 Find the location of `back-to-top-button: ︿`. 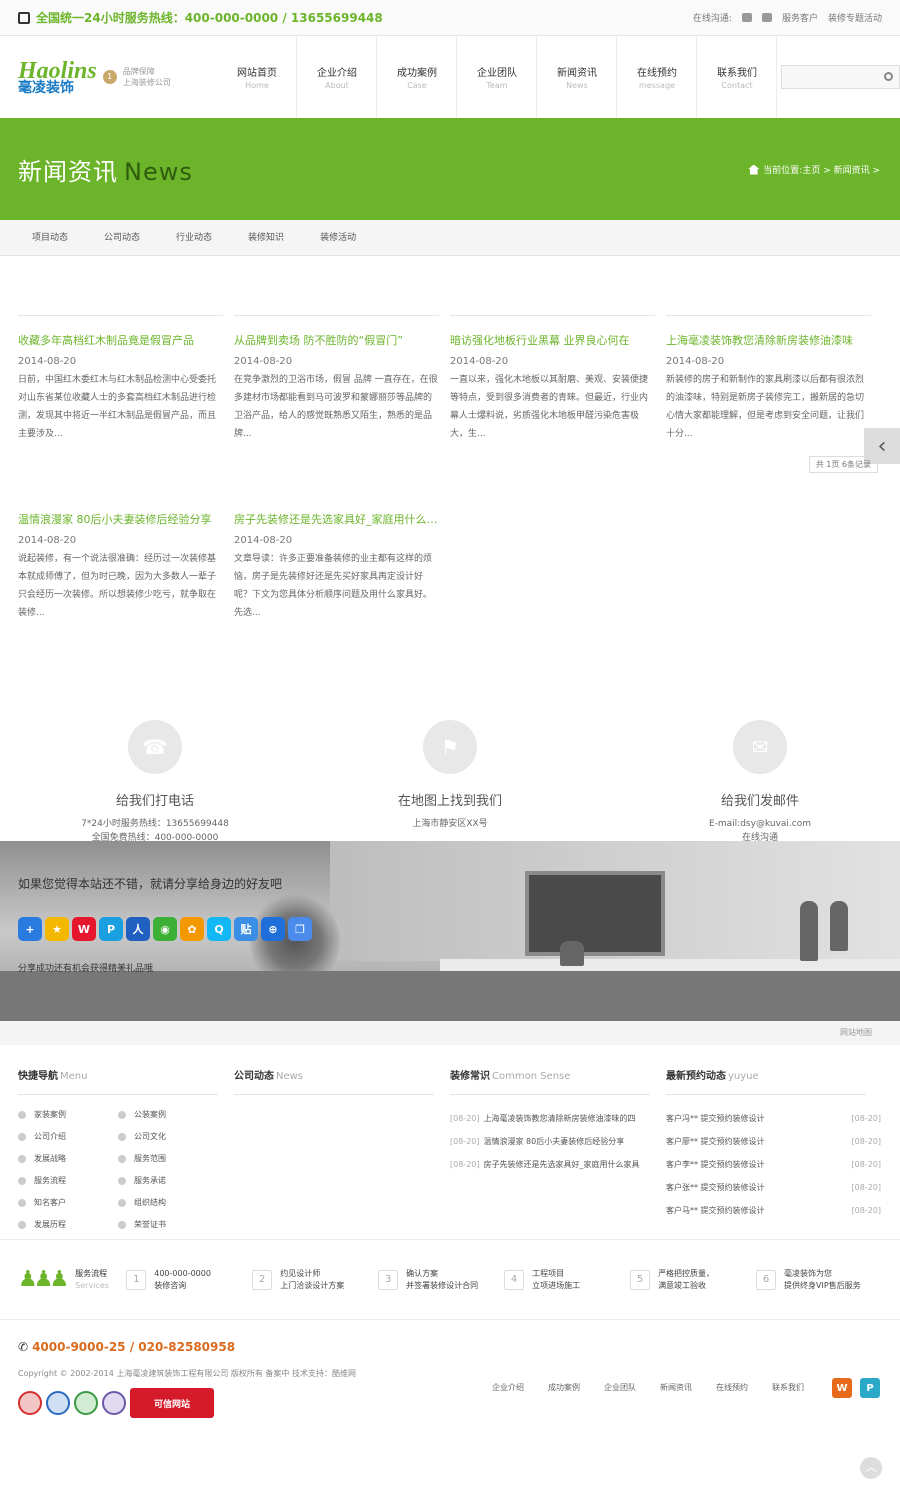

back-to-top-button: ︿ is located at coordinates (871, 1468).